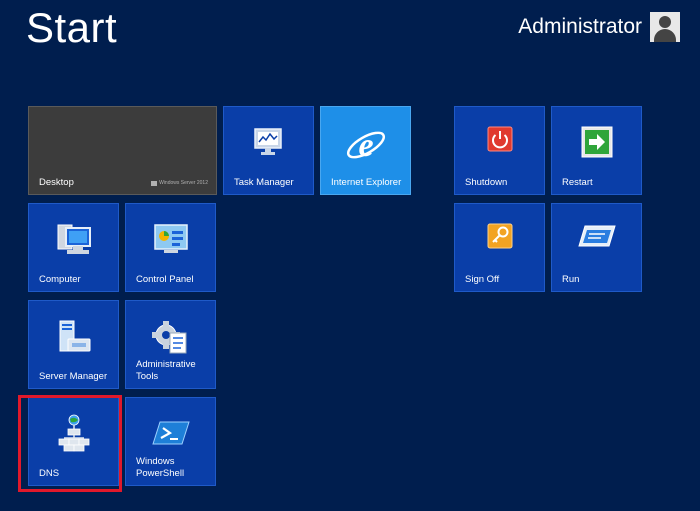 Image resolution: width=700 pixels, height=511 pixels. Describe the element at coordinates (74, 239) in the screenshot. I see `computer-icon` at that location.